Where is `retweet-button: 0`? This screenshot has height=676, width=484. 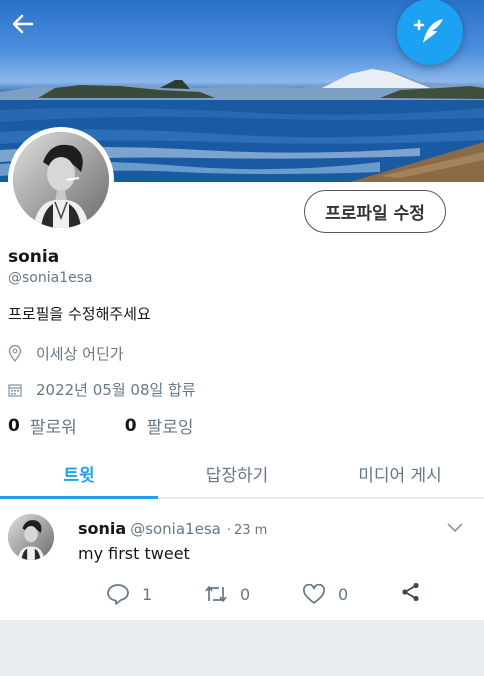 retweet-button: 0 is located at coordinates (253, 594).